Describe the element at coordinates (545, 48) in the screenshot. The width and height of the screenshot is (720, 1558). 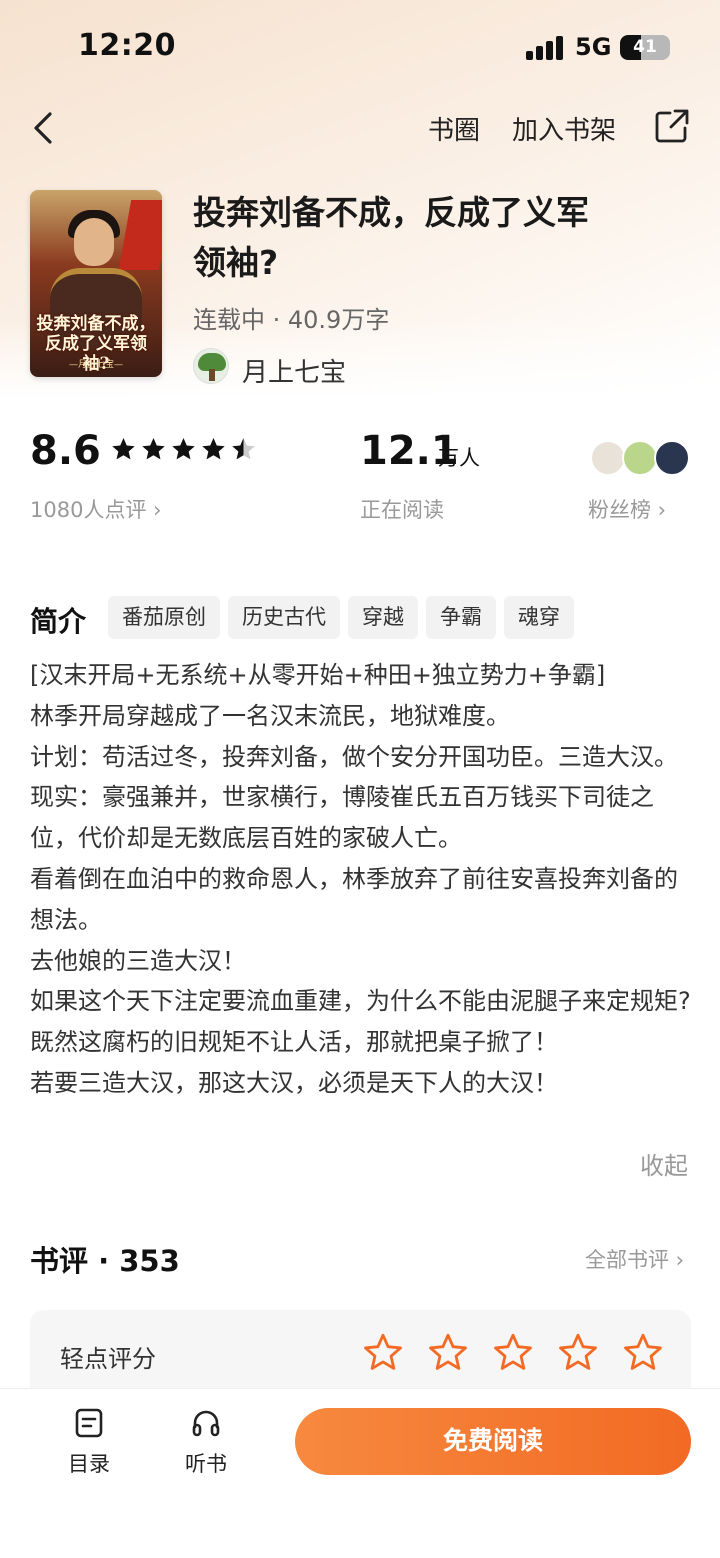
I see `signal-icon` at that location.